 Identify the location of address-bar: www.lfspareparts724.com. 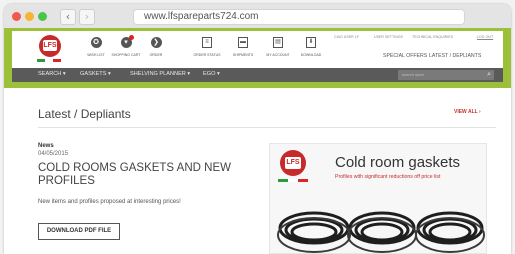
(299, 17).